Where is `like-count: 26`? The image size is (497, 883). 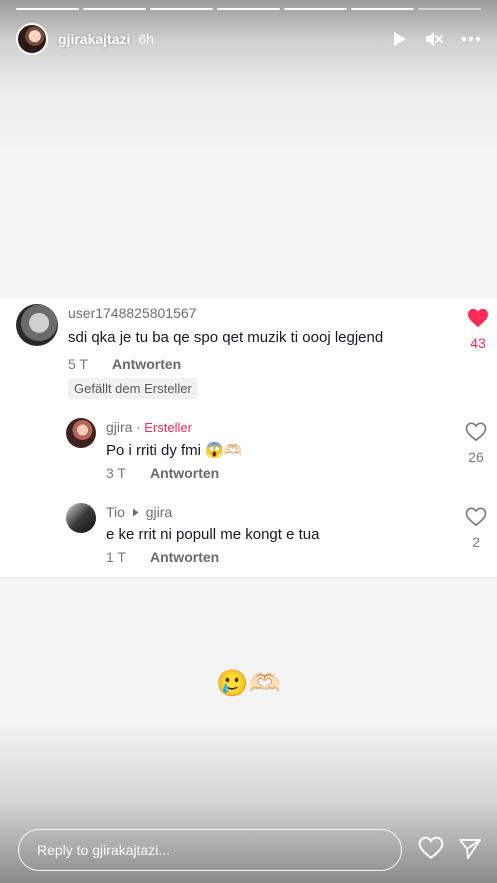 like-count: 26 is located at coordinates (476, 457).